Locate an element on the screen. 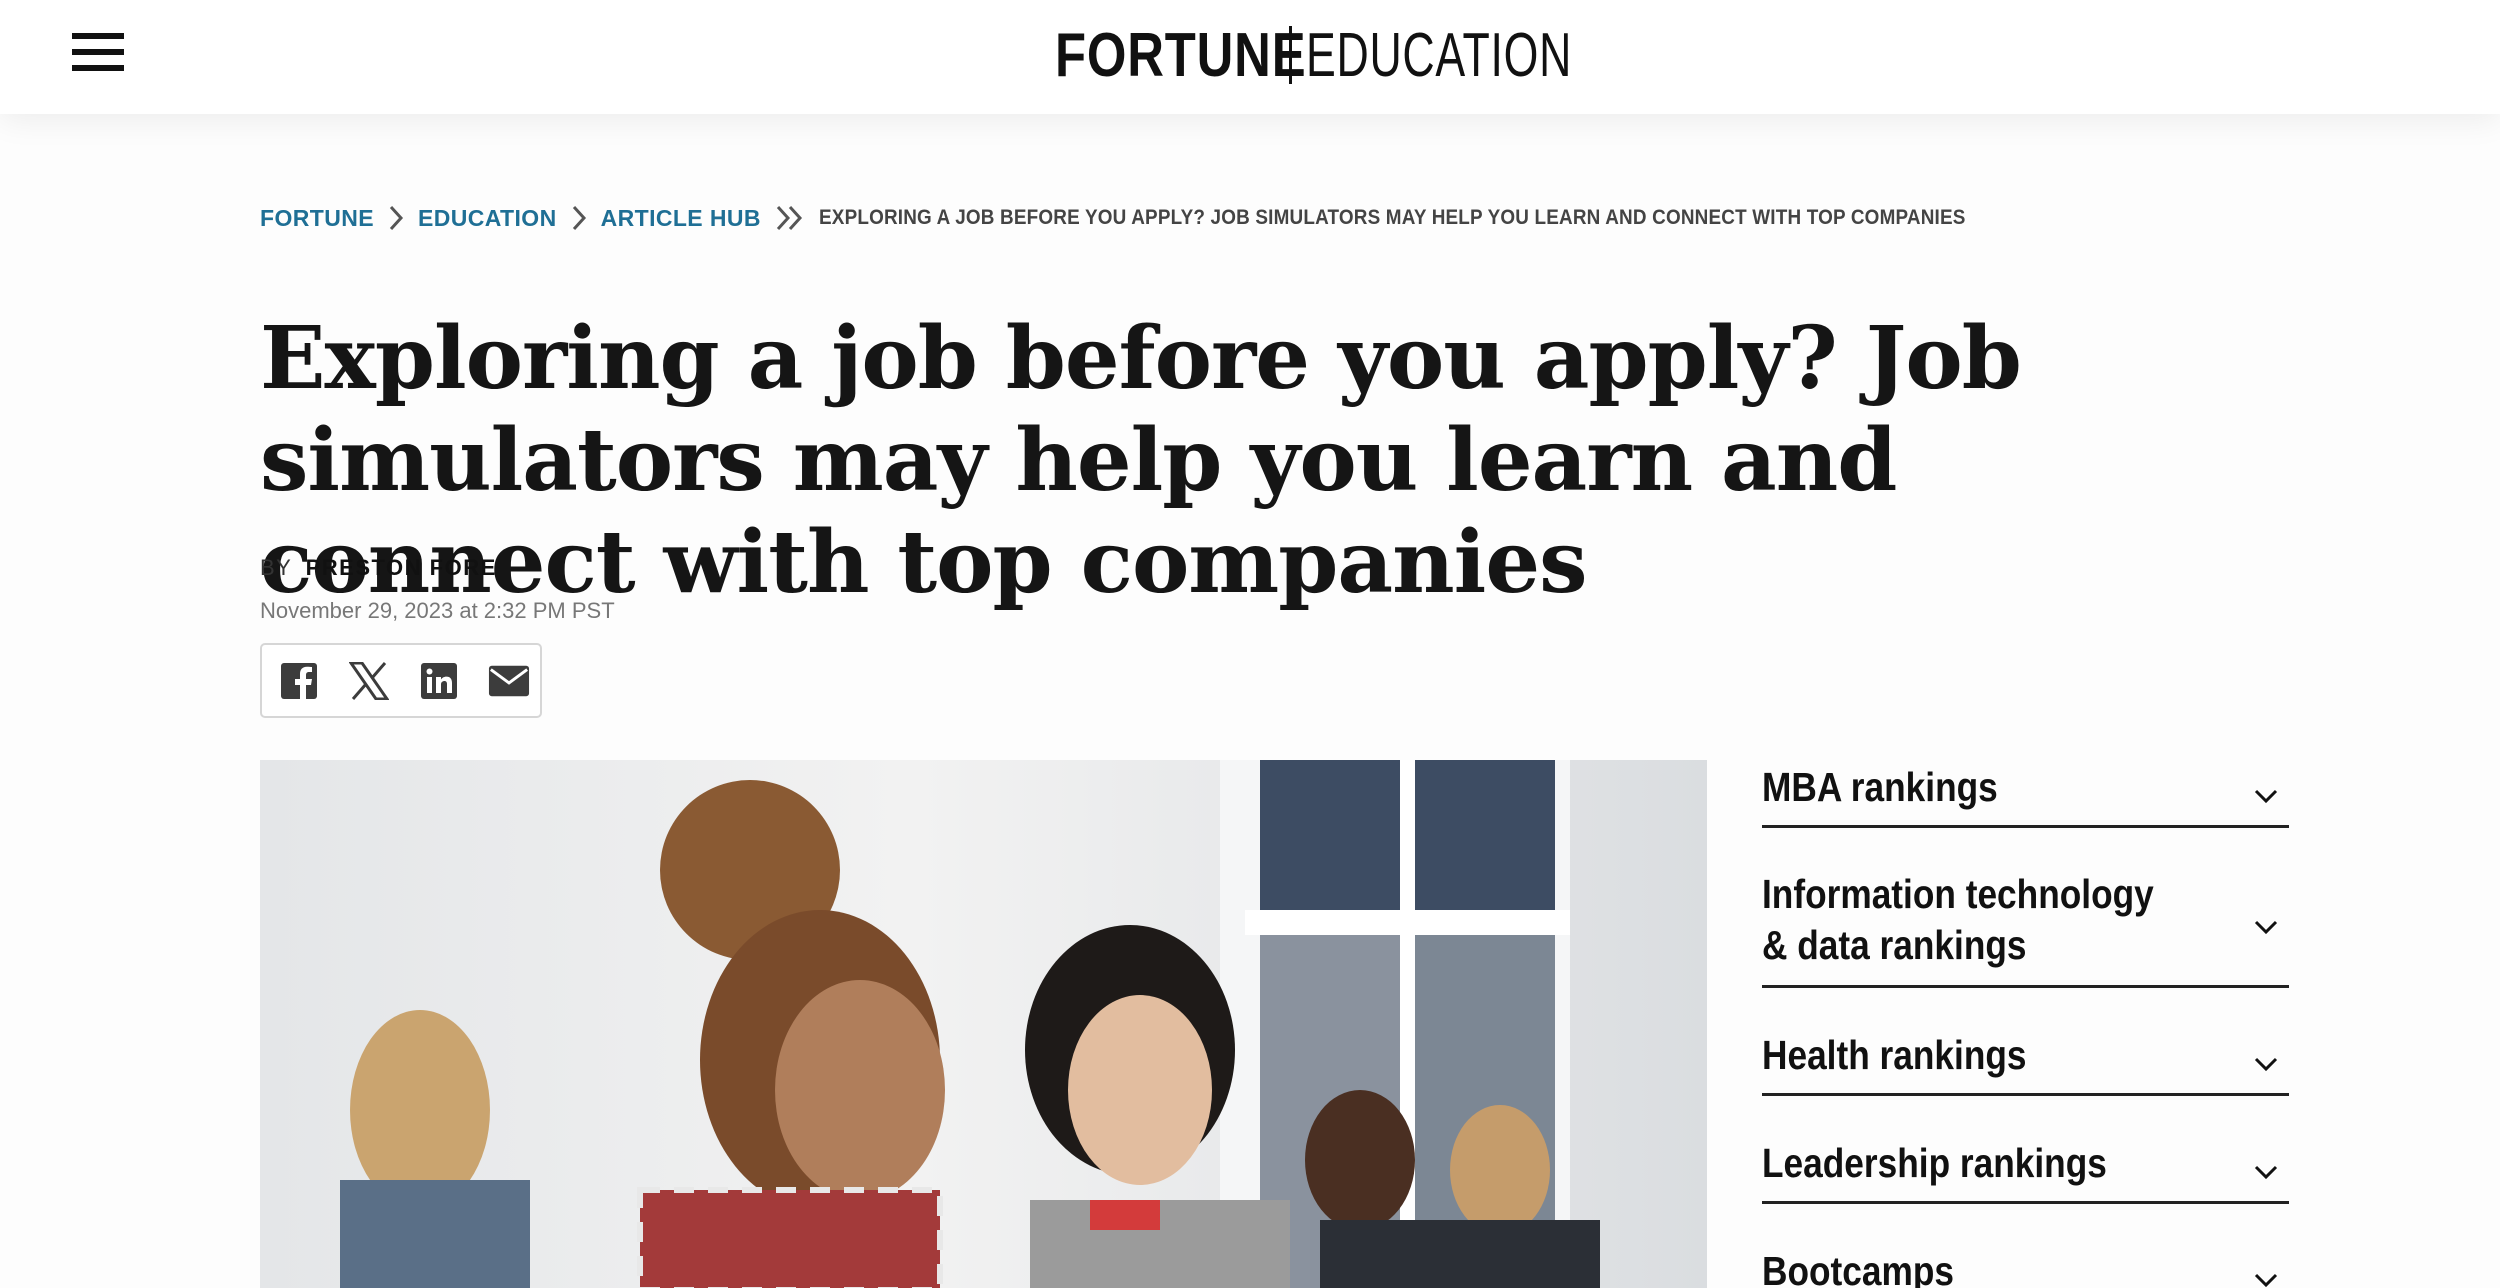  sidebar-item-mba-rankings: MBA rankings is located at coordinates (2025, 794).